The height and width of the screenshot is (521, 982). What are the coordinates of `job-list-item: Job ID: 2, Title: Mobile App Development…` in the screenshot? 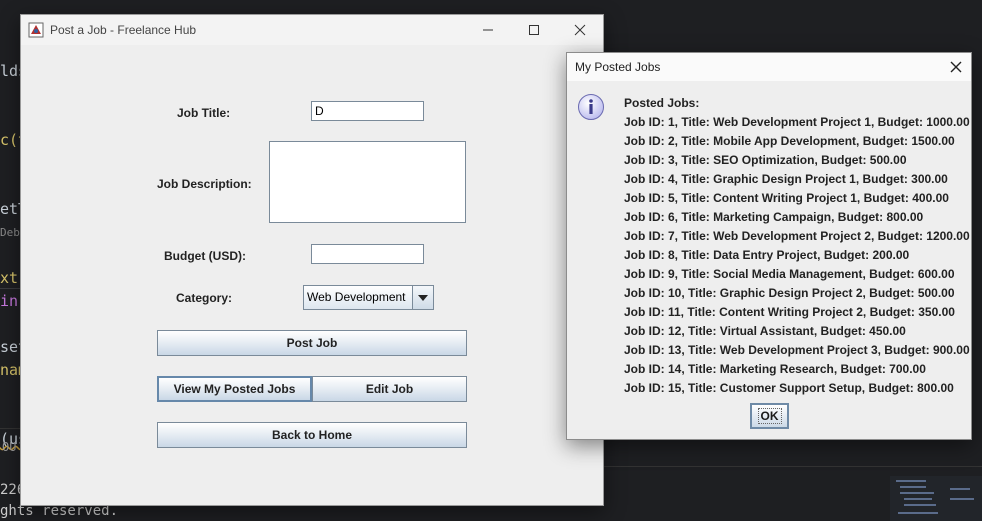 It's located at (789, 141).